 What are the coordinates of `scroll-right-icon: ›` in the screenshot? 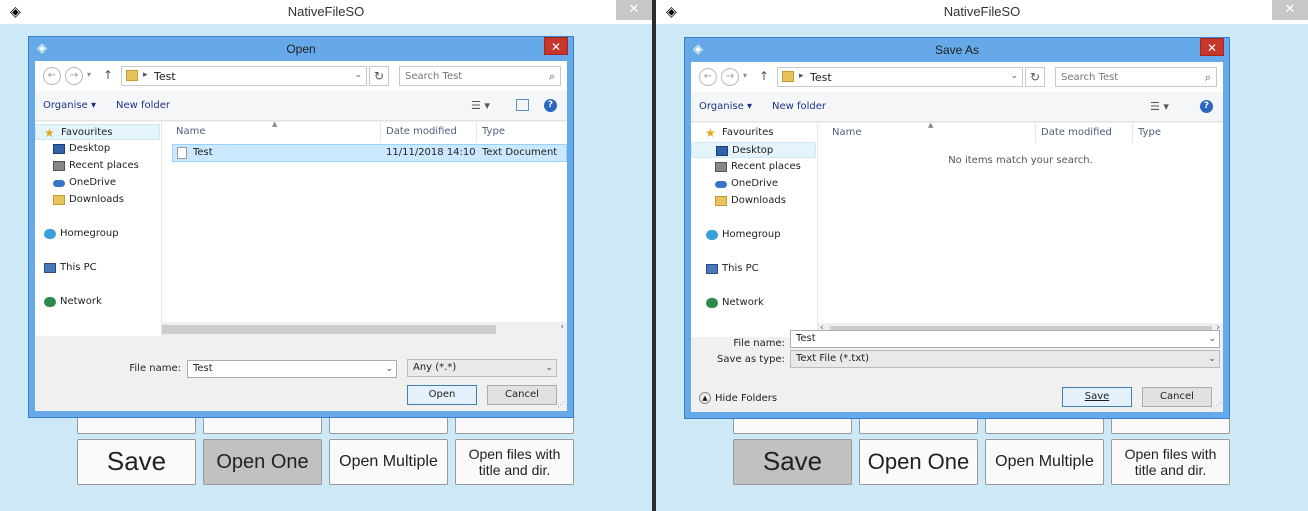 It's located at (562, 327).